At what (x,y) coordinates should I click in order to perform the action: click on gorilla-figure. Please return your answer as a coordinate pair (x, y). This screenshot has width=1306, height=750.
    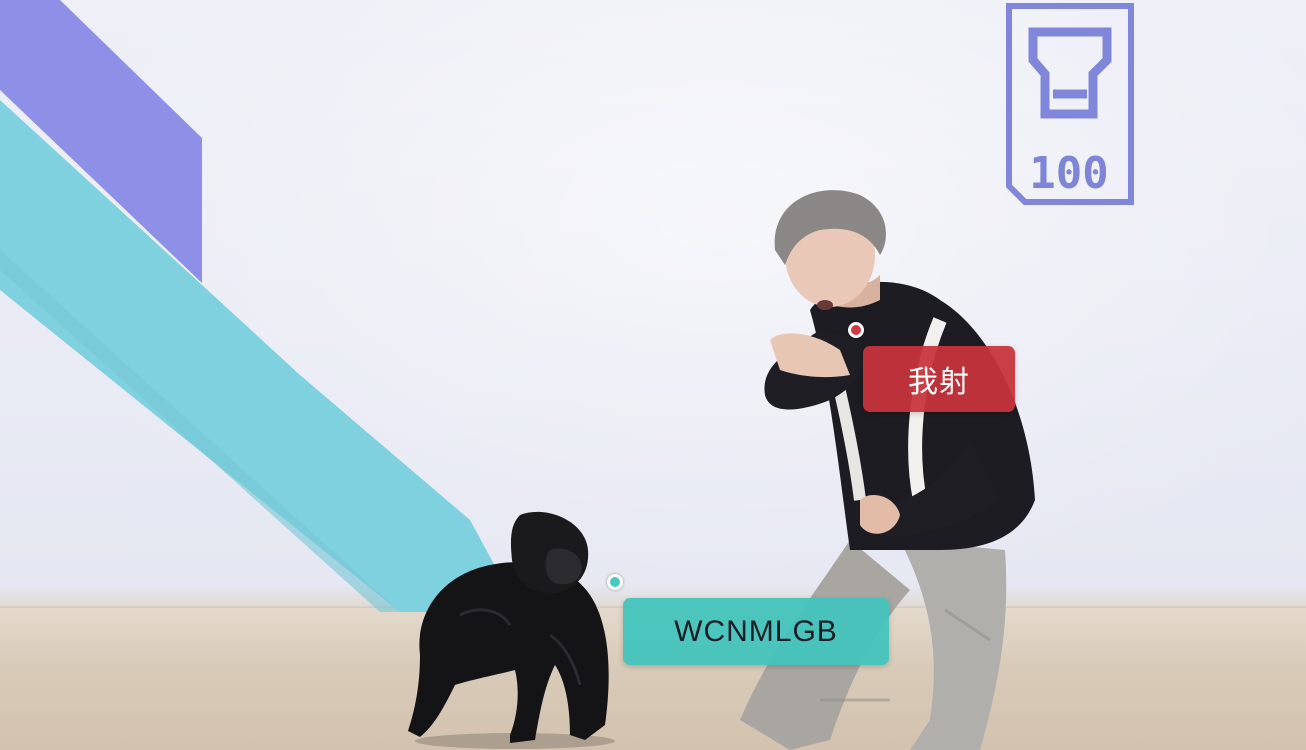
    Looking at the image, I should click on (511, 630).